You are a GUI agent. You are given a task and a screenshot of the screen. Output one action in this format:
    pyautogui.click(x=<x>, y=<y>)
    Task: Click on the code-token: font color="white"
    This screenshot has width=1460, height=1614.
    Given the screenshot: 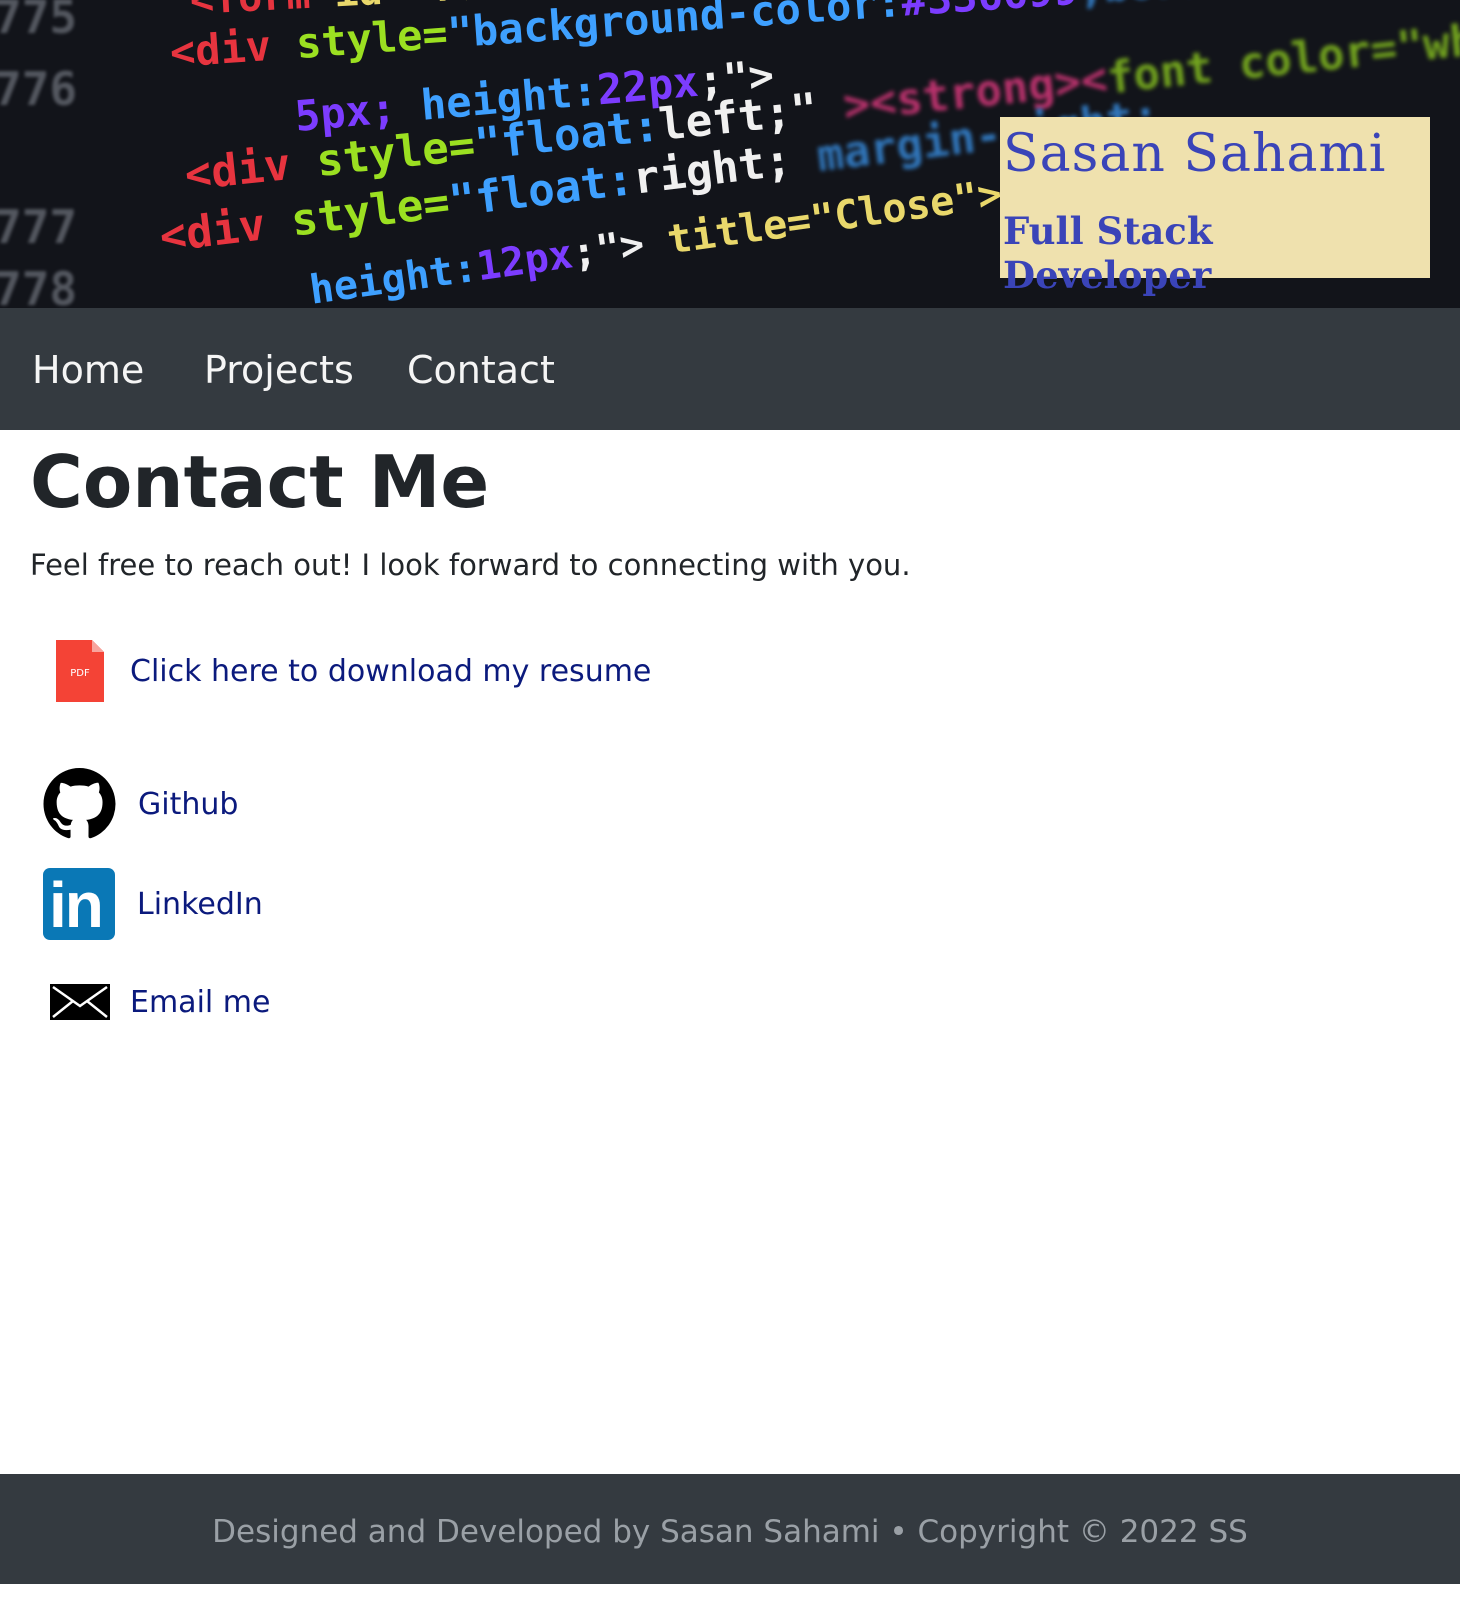 What is the action you would take?
    pyautogui.click(x=1282, y=53)
    